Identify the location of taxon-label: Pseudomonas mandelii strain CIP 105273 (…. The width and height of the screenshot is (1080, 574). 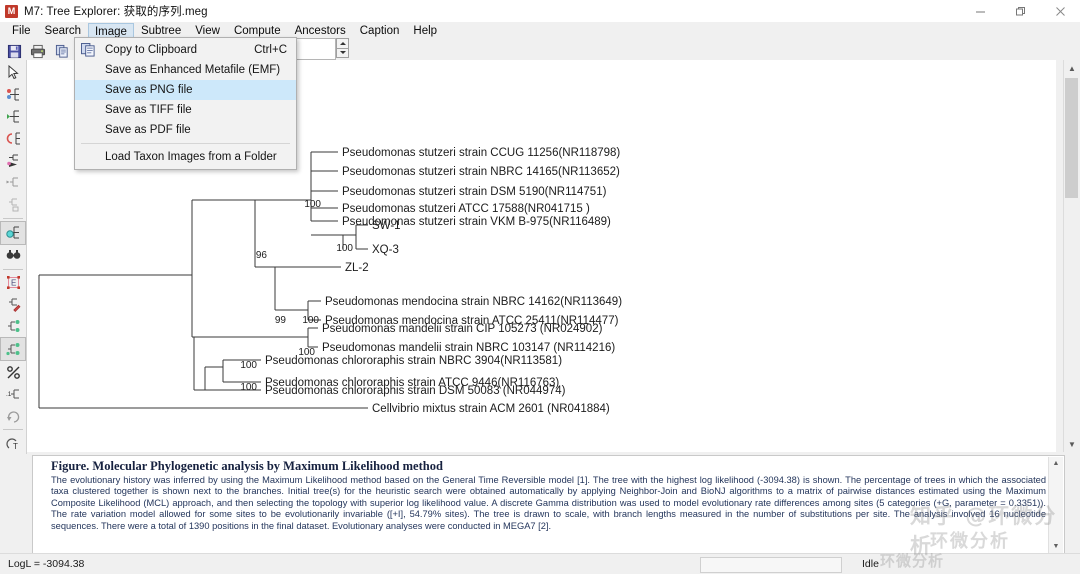
(462, 329).